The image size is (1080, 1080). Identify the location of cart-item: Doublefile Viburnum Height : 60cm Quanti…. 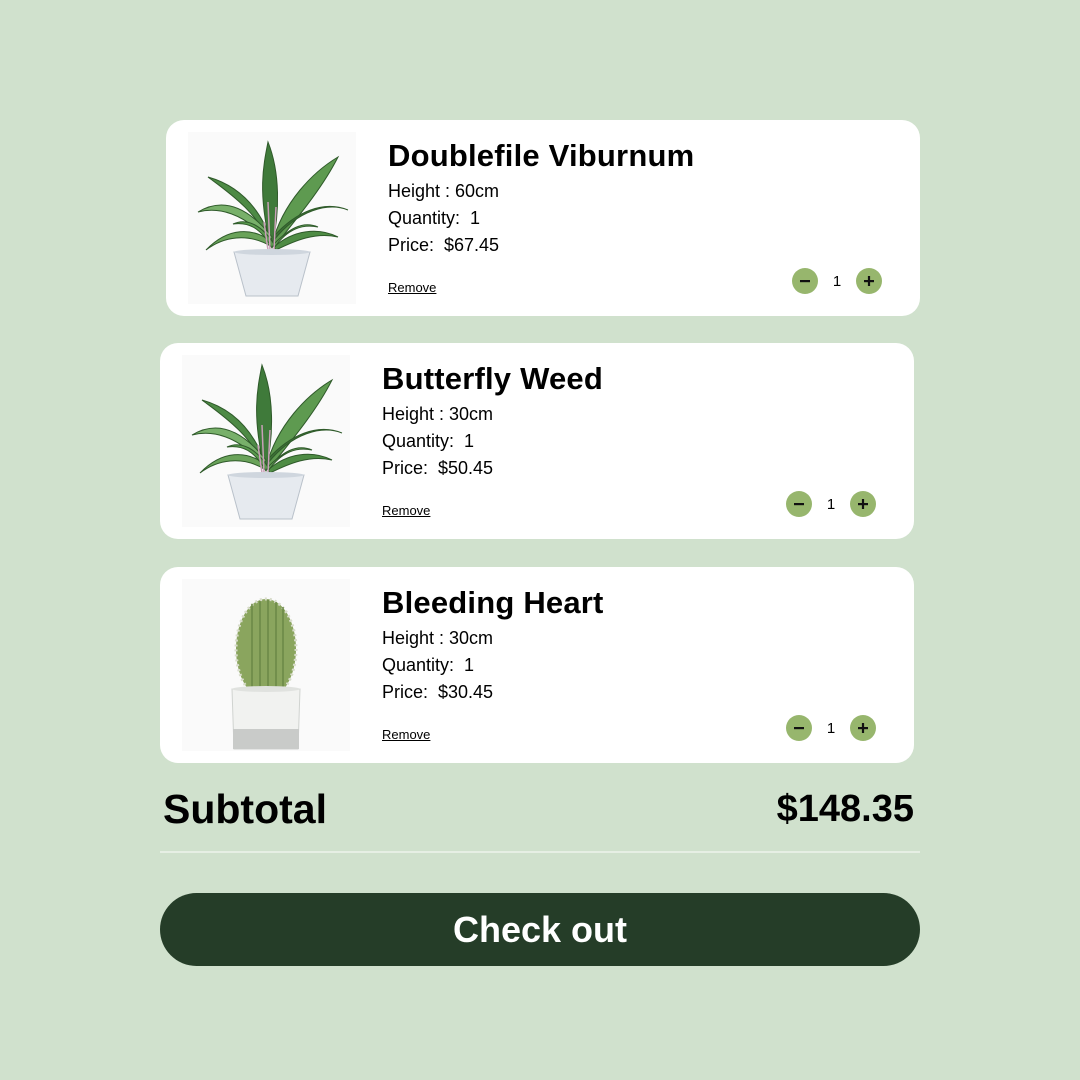
(543, 218).